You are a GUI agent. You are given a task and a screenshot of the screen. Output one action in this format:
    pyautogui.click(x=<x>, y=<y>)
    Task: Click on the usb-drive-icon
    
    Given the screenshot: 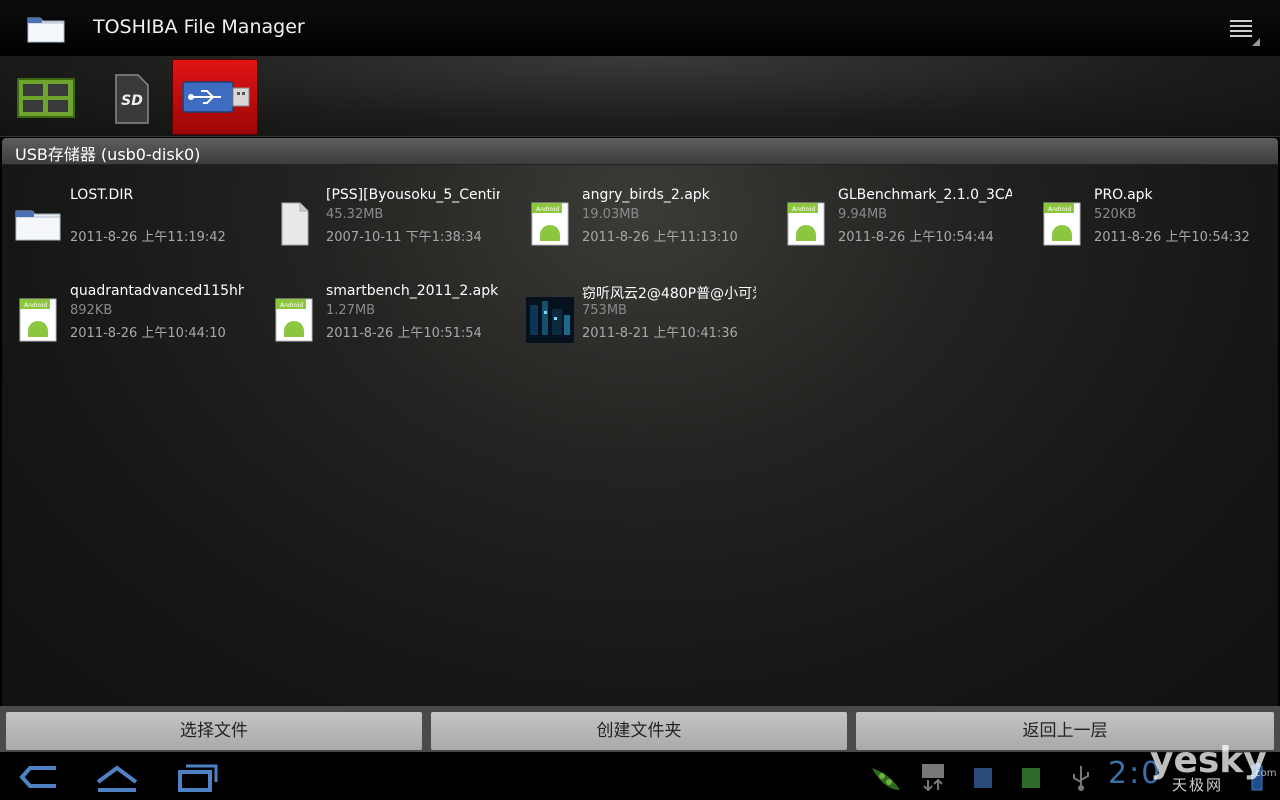 What is the action you would take?
    pyautogui.click(x=216, y=97)
    